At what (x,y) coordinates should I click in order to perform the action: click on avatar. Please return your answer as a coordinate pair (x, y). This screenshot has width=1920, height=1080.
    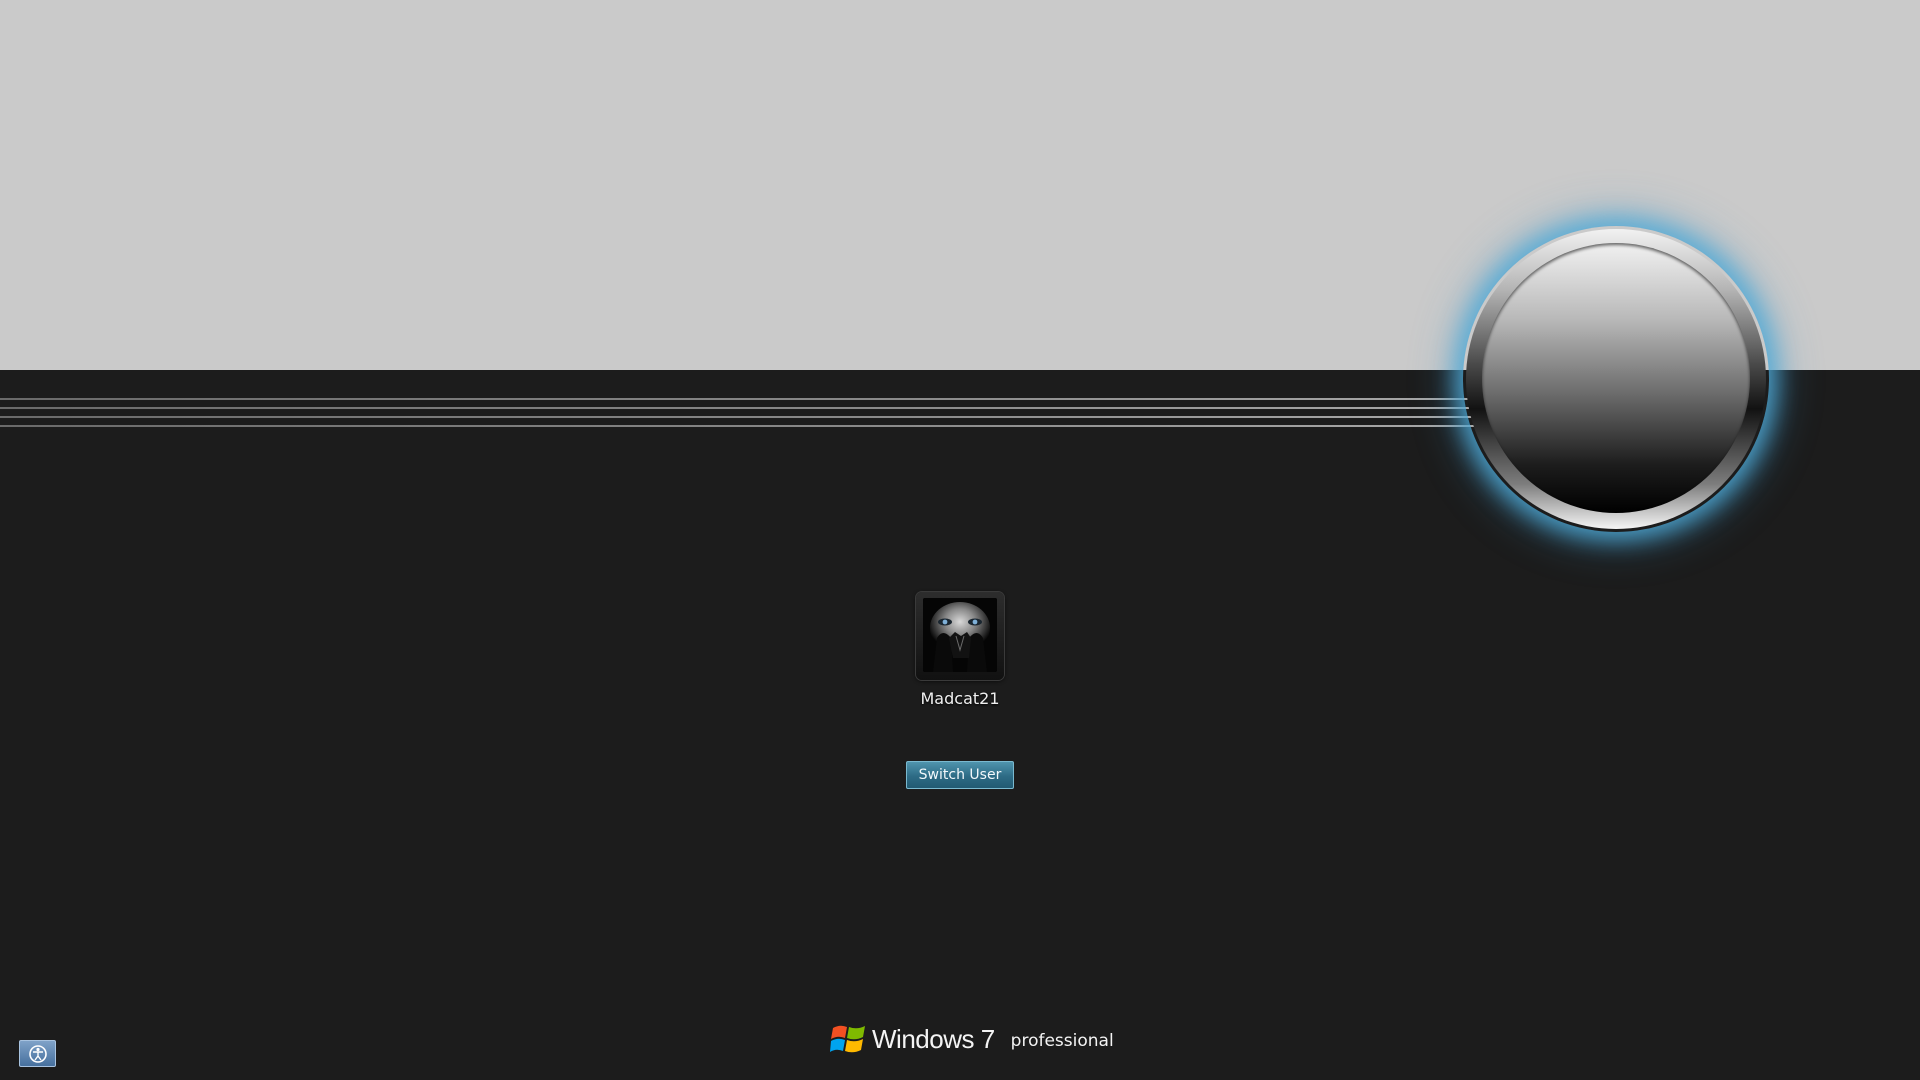
    Looking at the image, I should click on (960, 635).